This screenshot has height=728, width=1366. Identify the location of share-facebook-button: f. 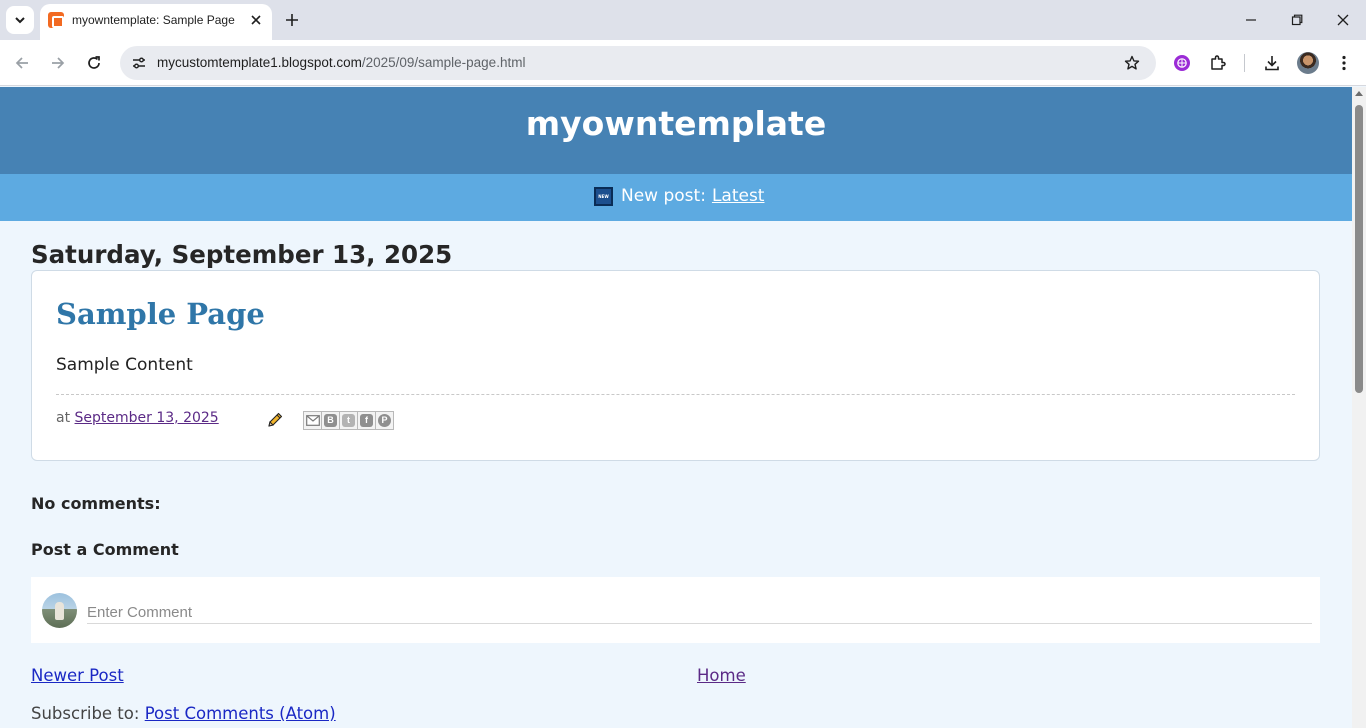
(366, 420).